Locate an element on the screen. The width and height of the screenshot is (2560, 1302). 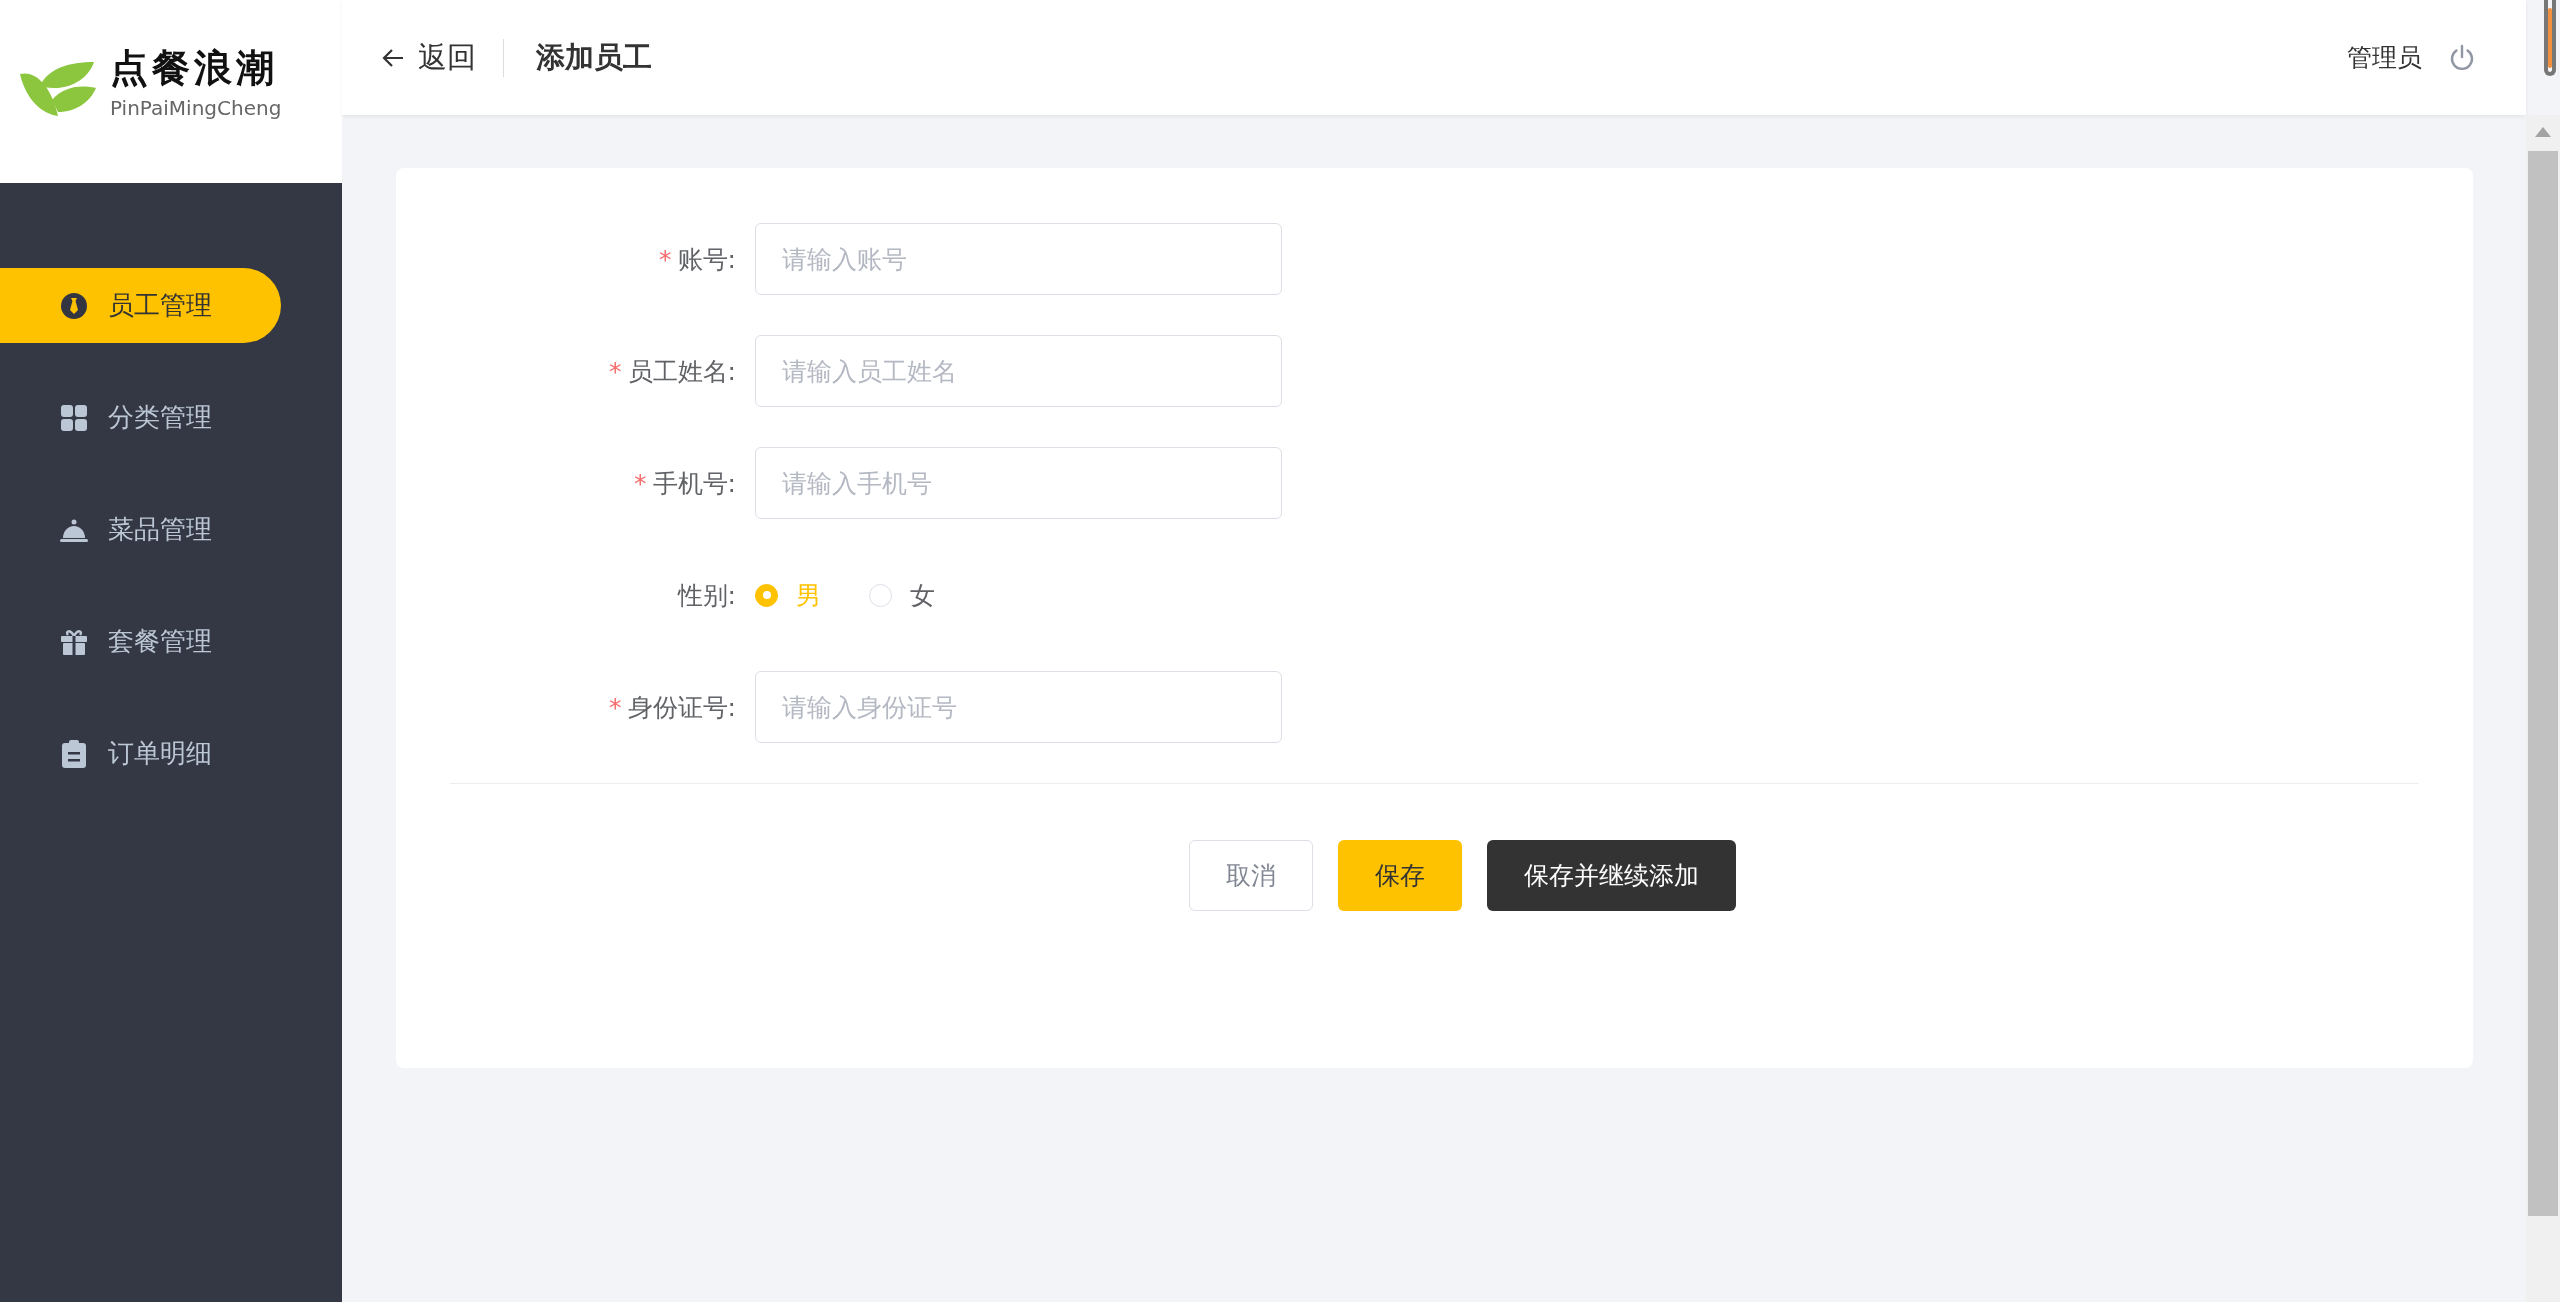
back-arrow-icon is located at coordinates (393, 57).